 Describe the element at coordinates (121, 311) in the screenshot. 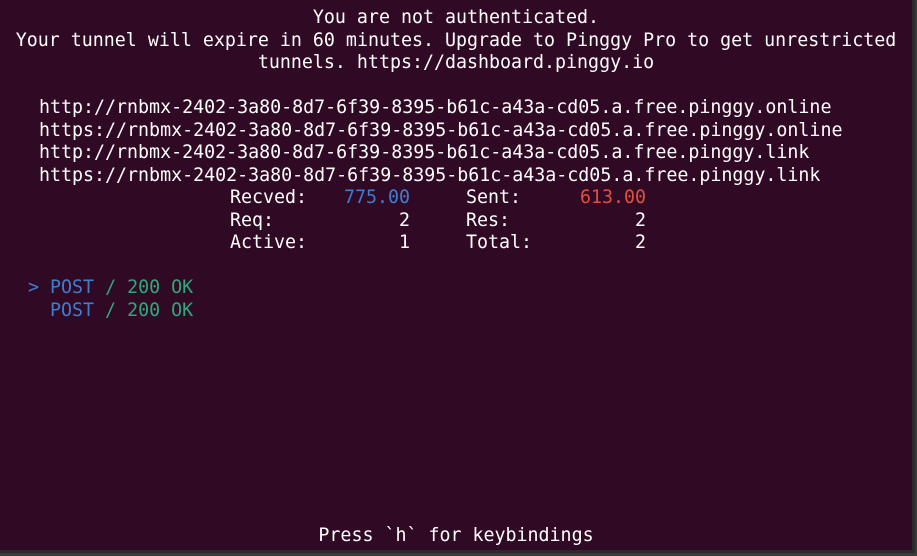

I see `request-row: POST / 200 OK` at that location.